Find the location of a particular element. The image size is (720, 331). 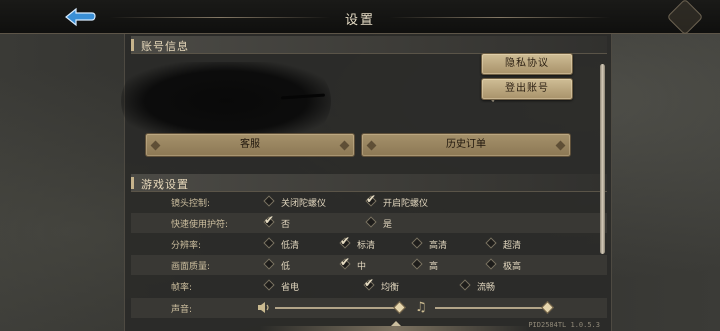

option-label: 超清 is located at coordinates (512, 246).